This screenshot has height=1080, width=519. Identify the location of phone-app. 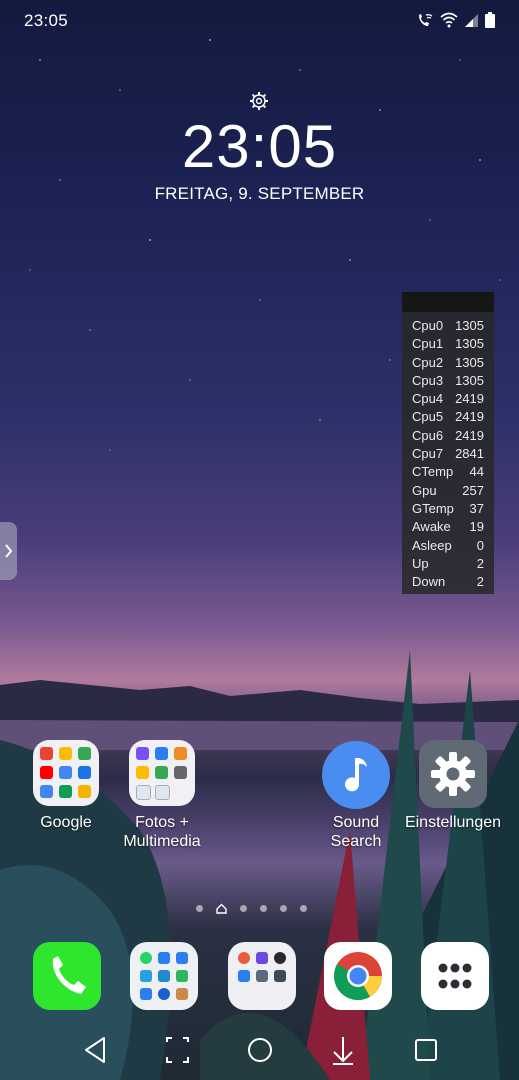
(67, 976).